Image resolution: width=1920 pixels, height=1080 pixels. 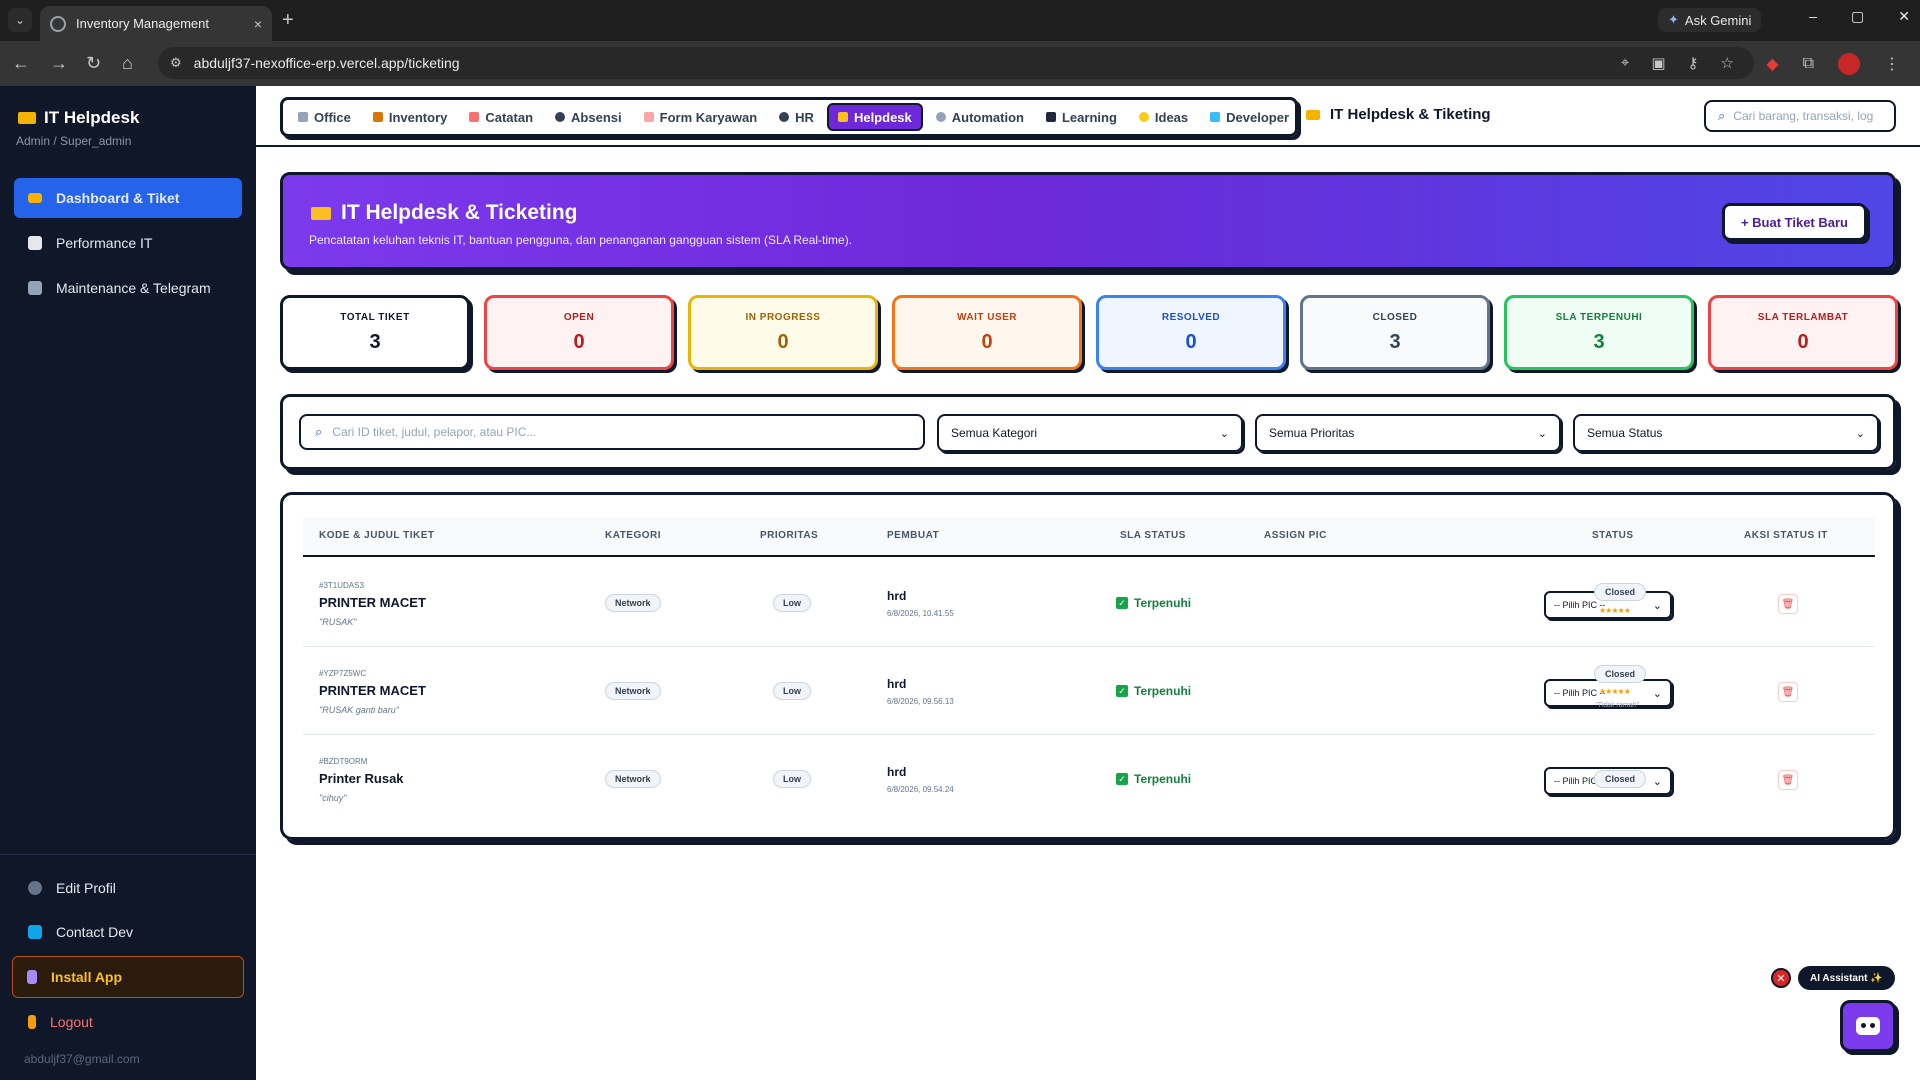 What do you see at coordinates (633, 535) in the screenshot?
I see `column-header: KATEGORI` at bounding box center [633, 535].